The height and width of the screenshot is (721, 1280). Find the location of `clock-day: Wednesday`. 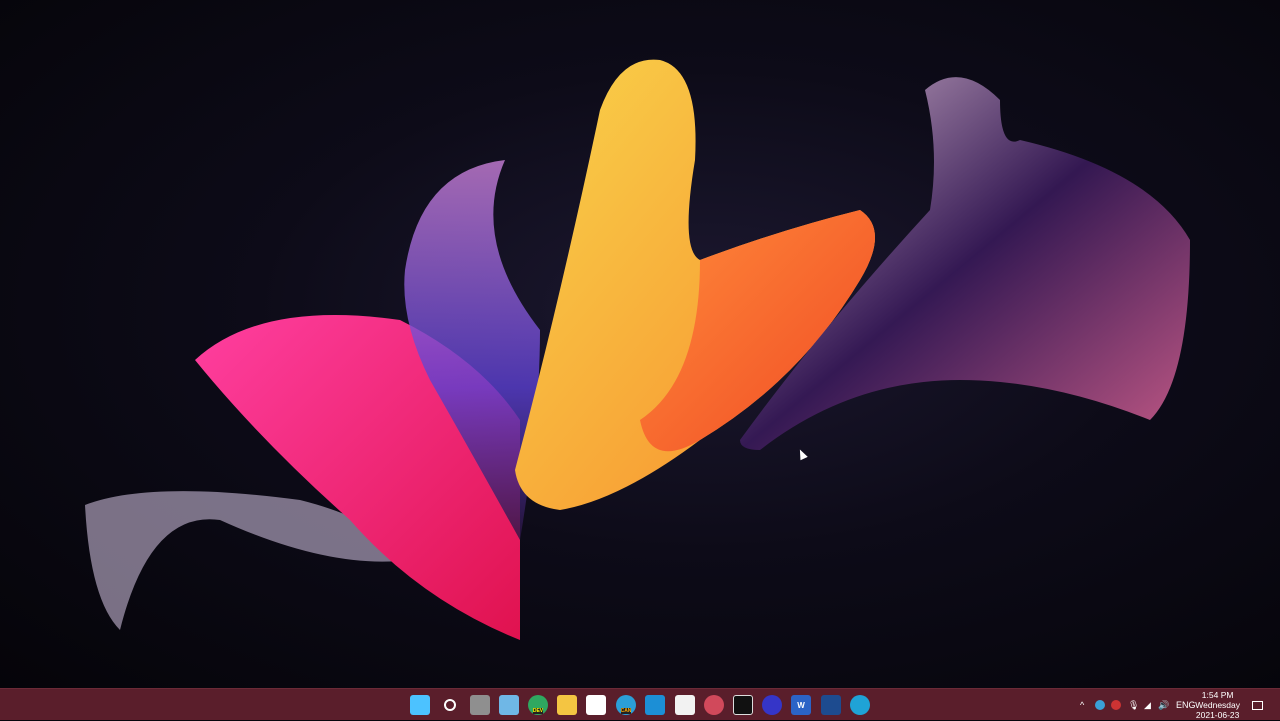

clock-day: Wednesday is located at coordinates (1217, 705).